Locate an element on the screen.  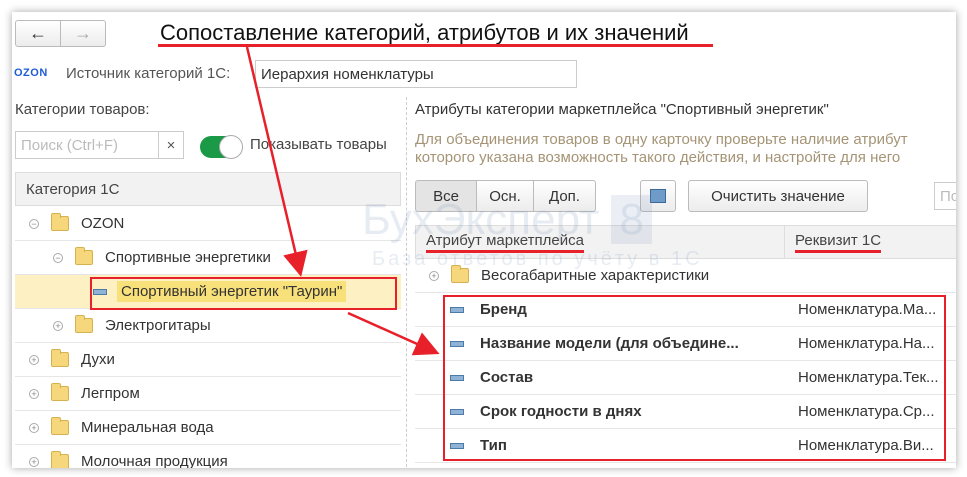
arrow-to-attributes is located at coordinates (393, 333).